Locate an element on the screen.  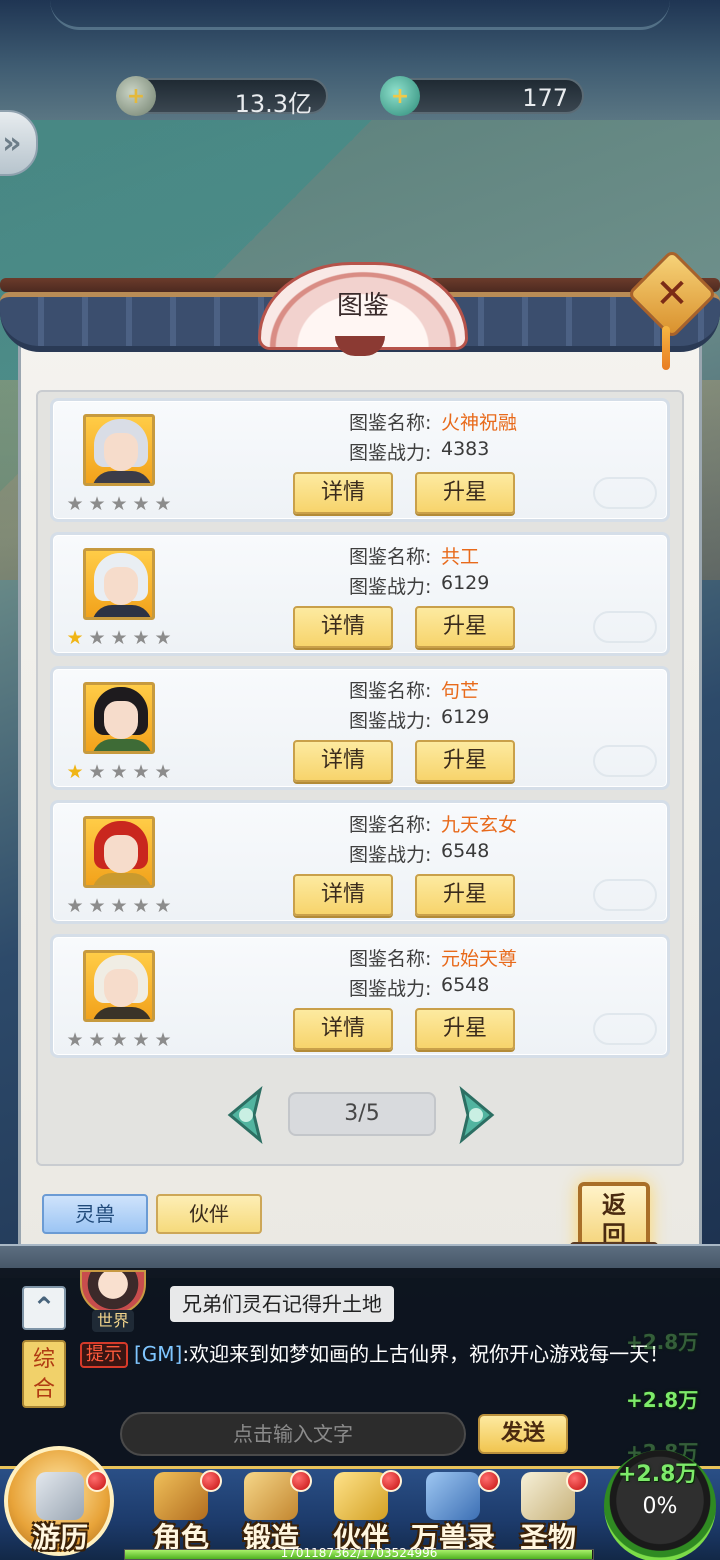
power-row: 图鉴战力: 4383 is located at coordinates (419, 451).